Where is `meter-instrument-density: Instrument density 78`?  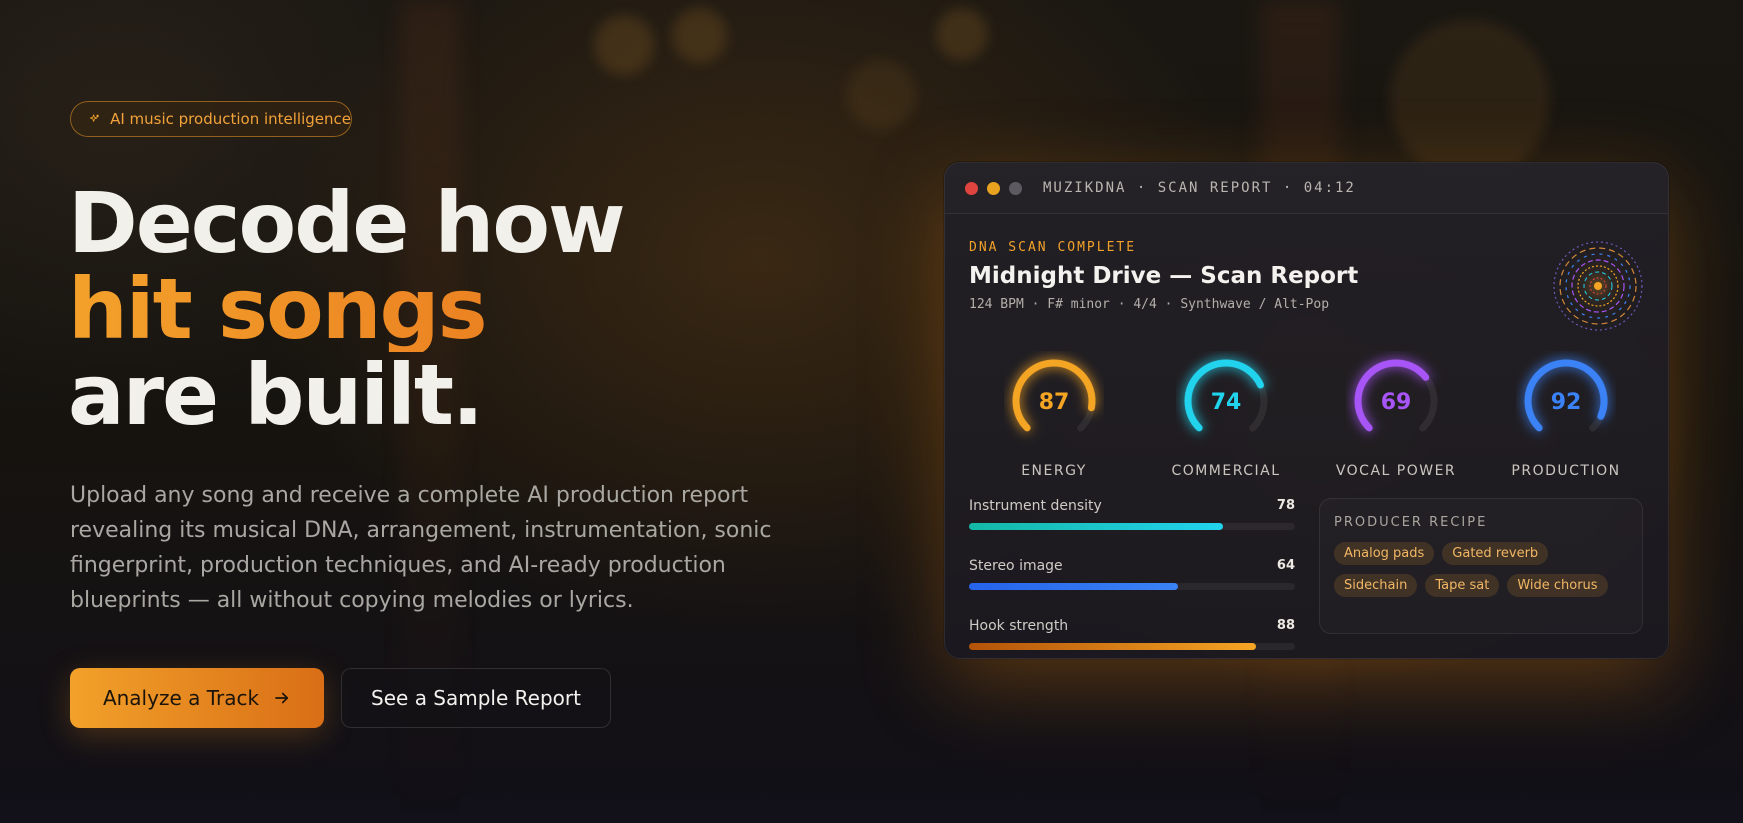 meter-instrument-density: Instrument density 78 is located at coordinates (1132, 514).